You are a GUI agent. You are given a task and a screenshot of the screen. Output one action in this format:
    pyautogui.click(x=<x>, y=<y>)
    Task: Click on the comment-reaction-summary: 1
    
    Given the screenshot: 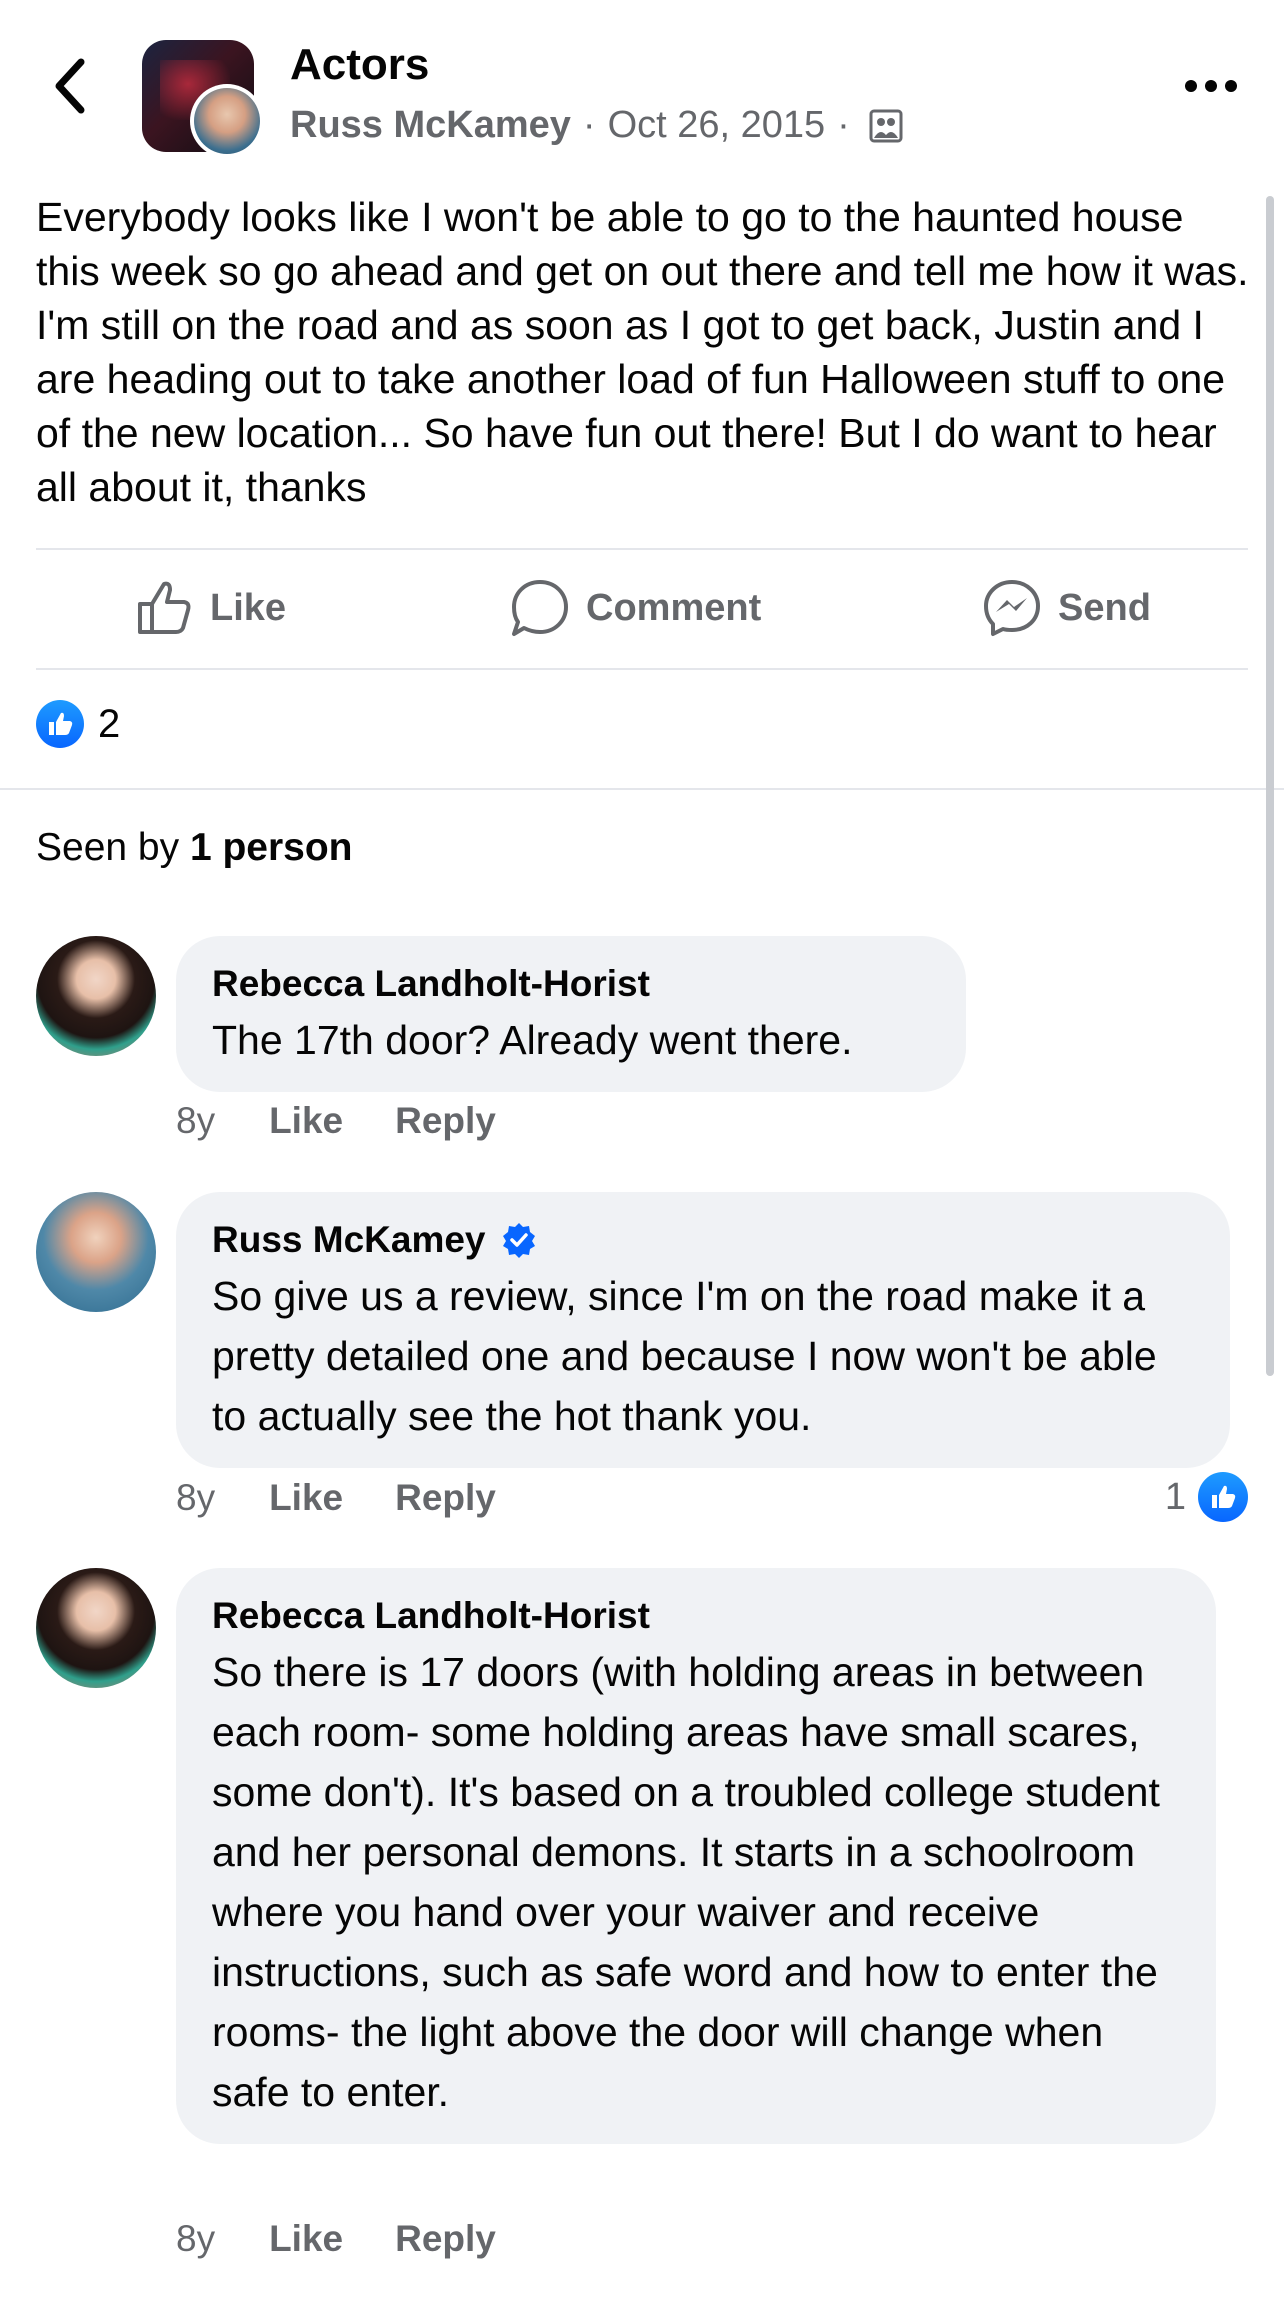 What is the action you would take?
    pyautogui.click(x=1206, y=1497)
    